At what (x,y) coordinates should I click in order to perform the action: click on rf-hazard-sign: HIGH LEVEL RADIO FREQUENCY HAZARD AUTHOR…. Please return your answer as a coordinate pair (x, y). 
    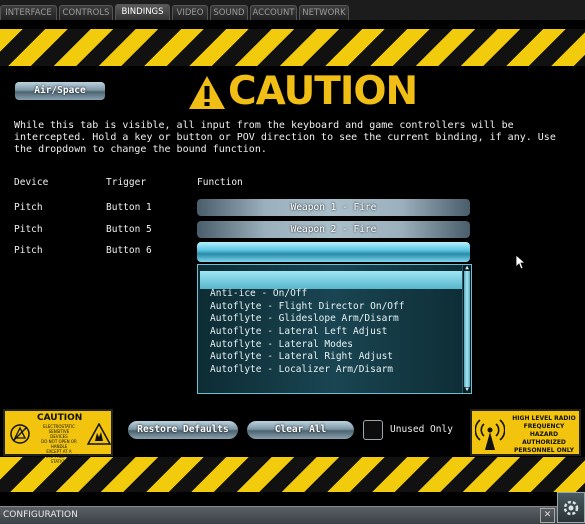
    Looking at the image, I should click on (525, 432).